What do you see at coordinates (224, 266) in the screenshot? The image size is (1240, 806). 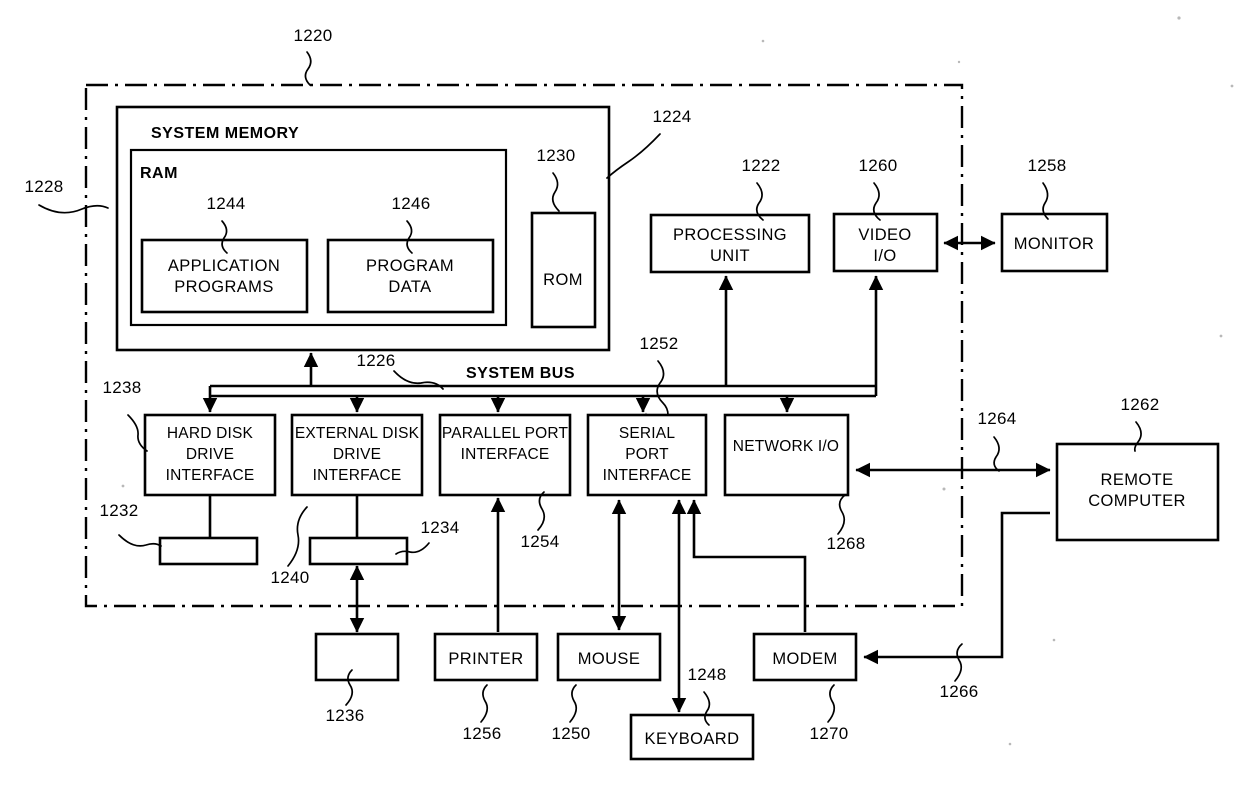 I see `application-programs-label-line1: APPLICATION` at bounding box center [224, 266].